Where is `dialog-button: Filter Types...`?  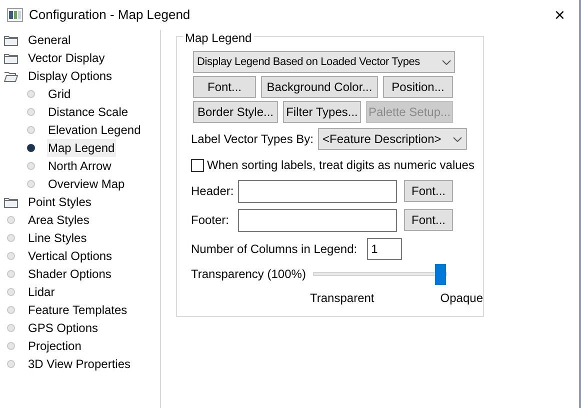 dialog-button: Filter Types... is located at coordinates (322, 112).